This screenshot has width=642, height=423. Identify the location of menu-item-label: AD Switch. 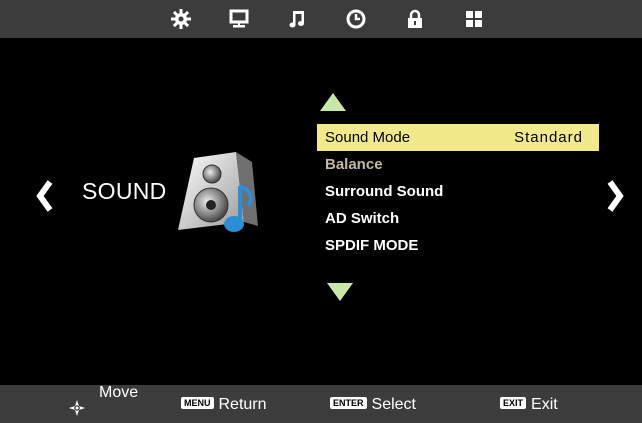
(362, 218).